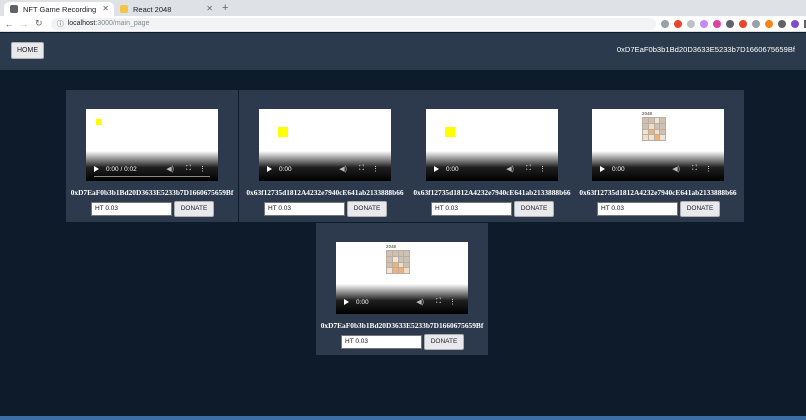 This screenshot has height=420, width=806. What do you see at coordinates (403, 8) in the screenshot?
I see `browser-tab-bar: NFT Game Recording ✕ React 2048 ✕ +` at bounding box center [403, 8].